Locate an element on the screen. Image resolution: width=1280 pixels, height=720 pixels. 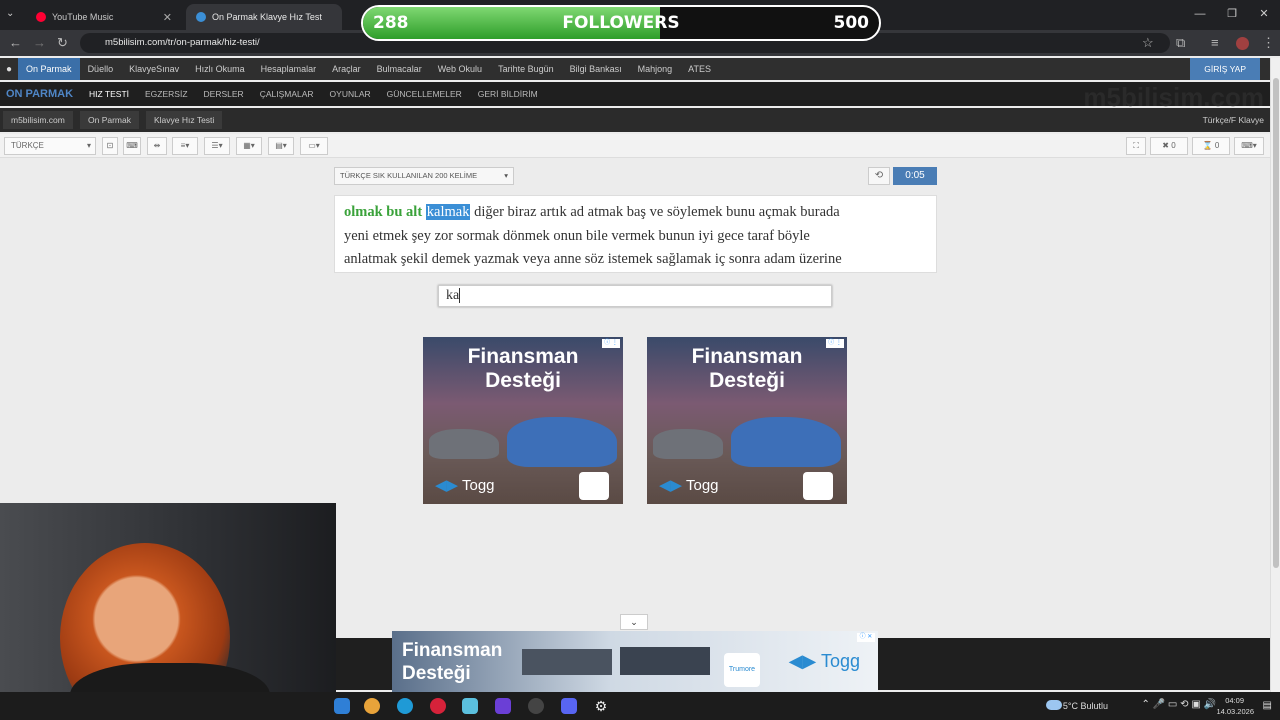
site-logo-icon: ● is located at coordinates (9, 69).